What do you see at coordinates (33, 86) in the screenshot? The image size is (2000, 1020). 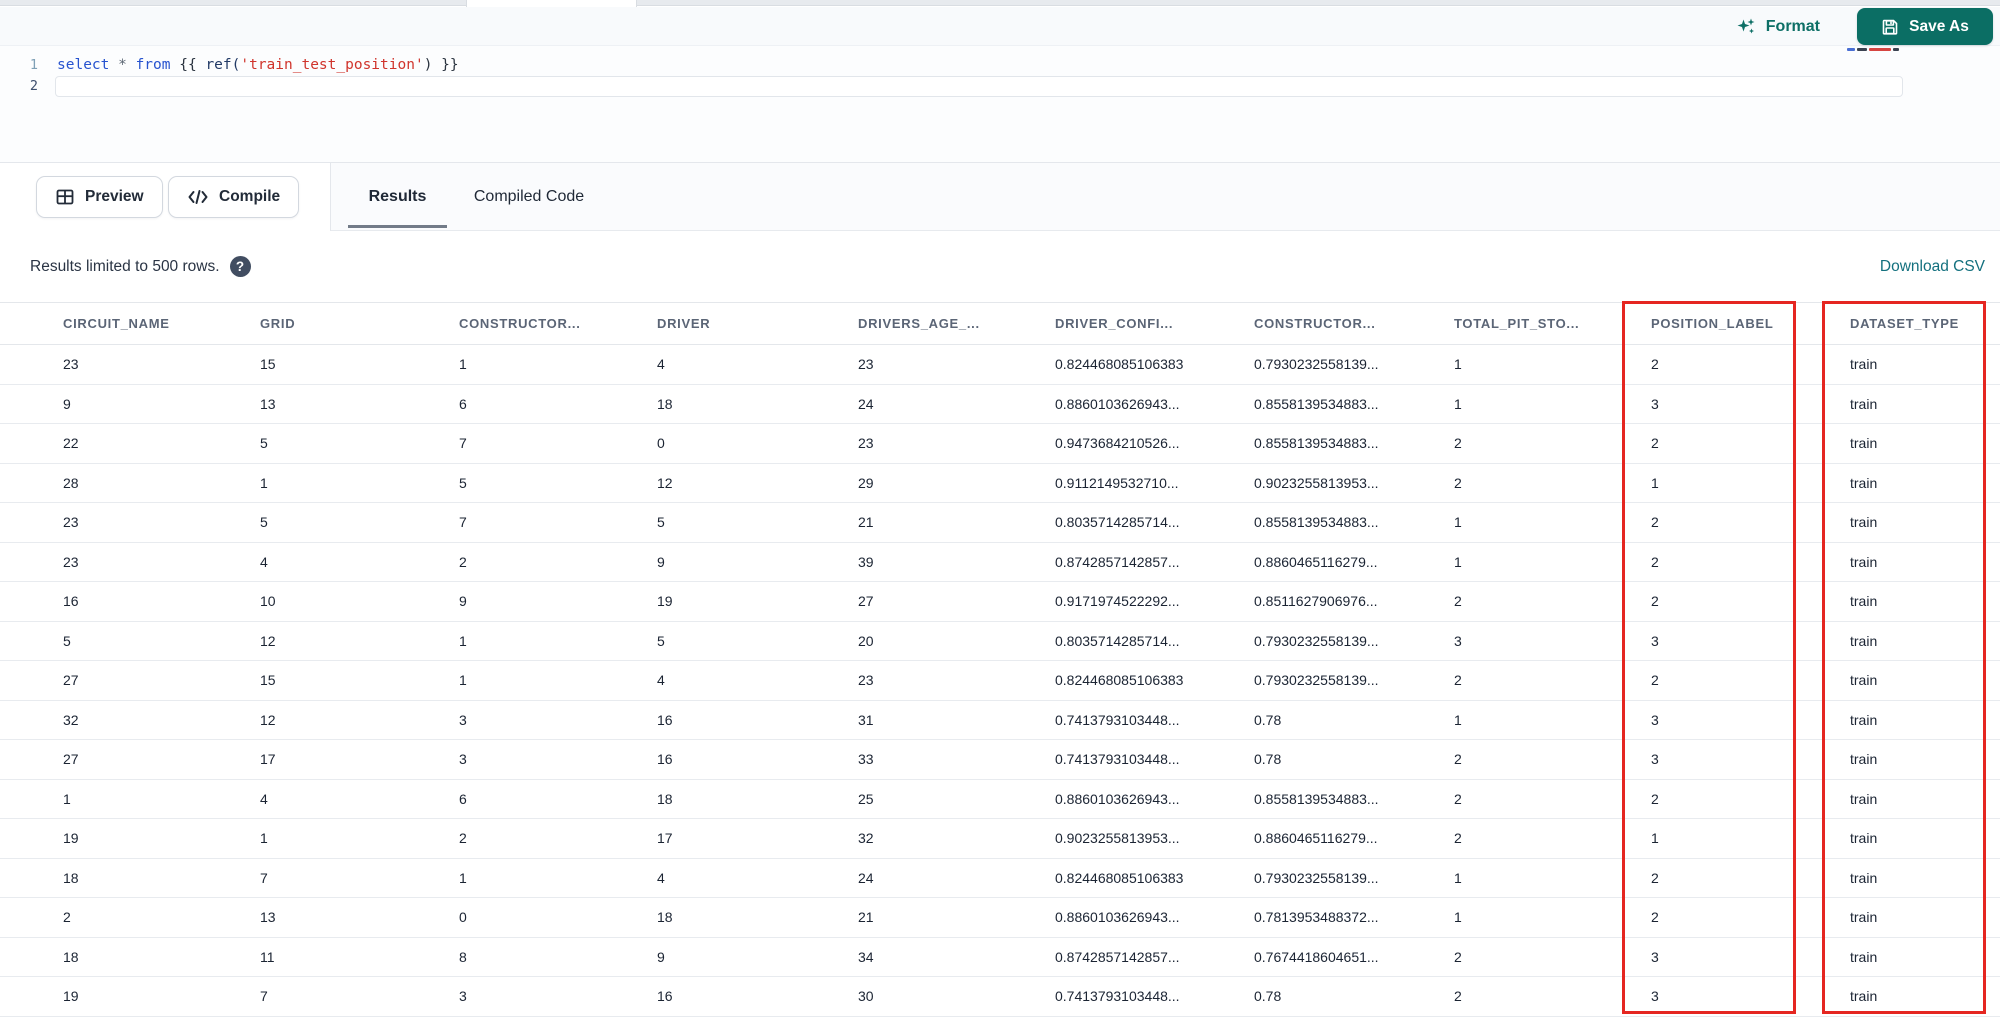 I see `line-number-2: 2` at bounding box center [33, 86].